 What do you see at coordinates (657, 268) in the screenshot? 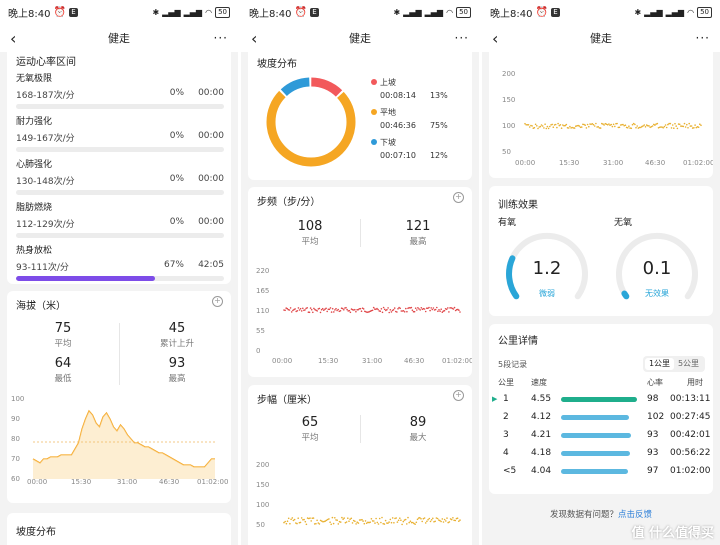
I see `anaerobic-value: 0.1` at bounding box center [657, 268].